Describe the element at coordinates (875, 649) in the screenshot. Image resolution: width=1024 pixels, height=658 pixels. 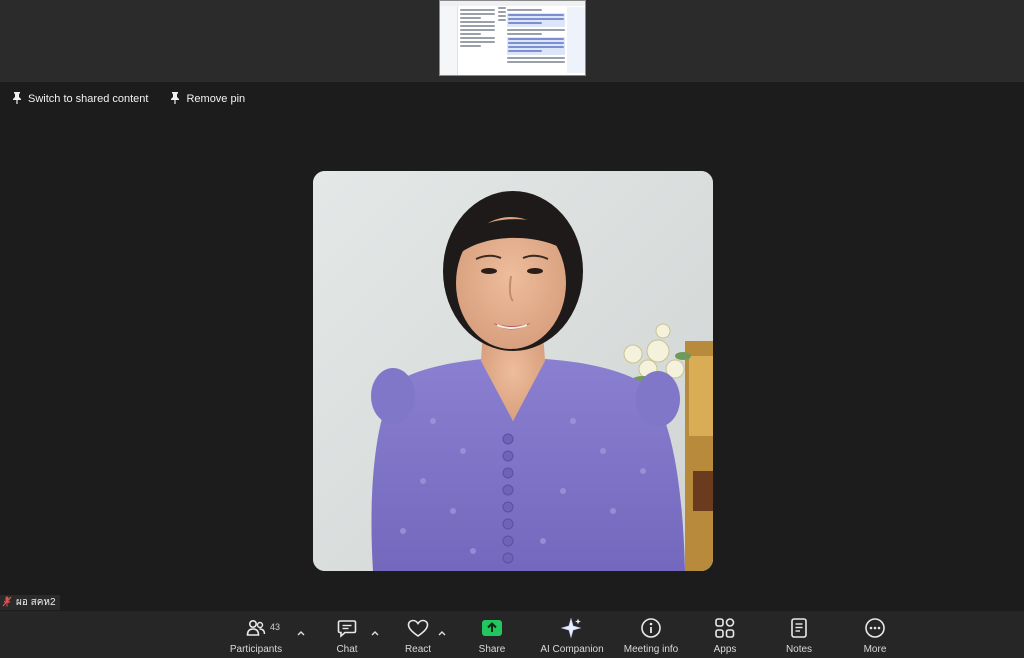
I see `more-label: More` at that location.